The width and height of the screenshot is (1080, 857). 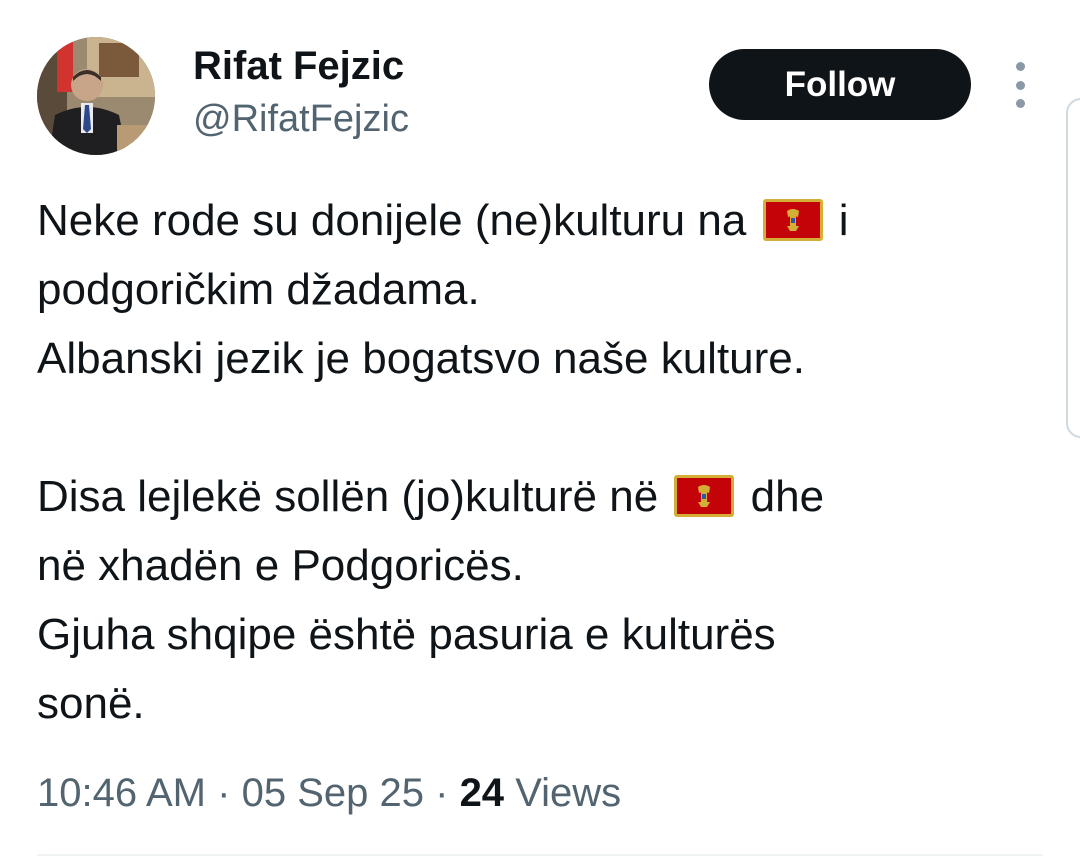 What do you see at coordinates (840, 84) in the screenshot?
I see `follow-button: Follow` at bounding box center [840, 84].